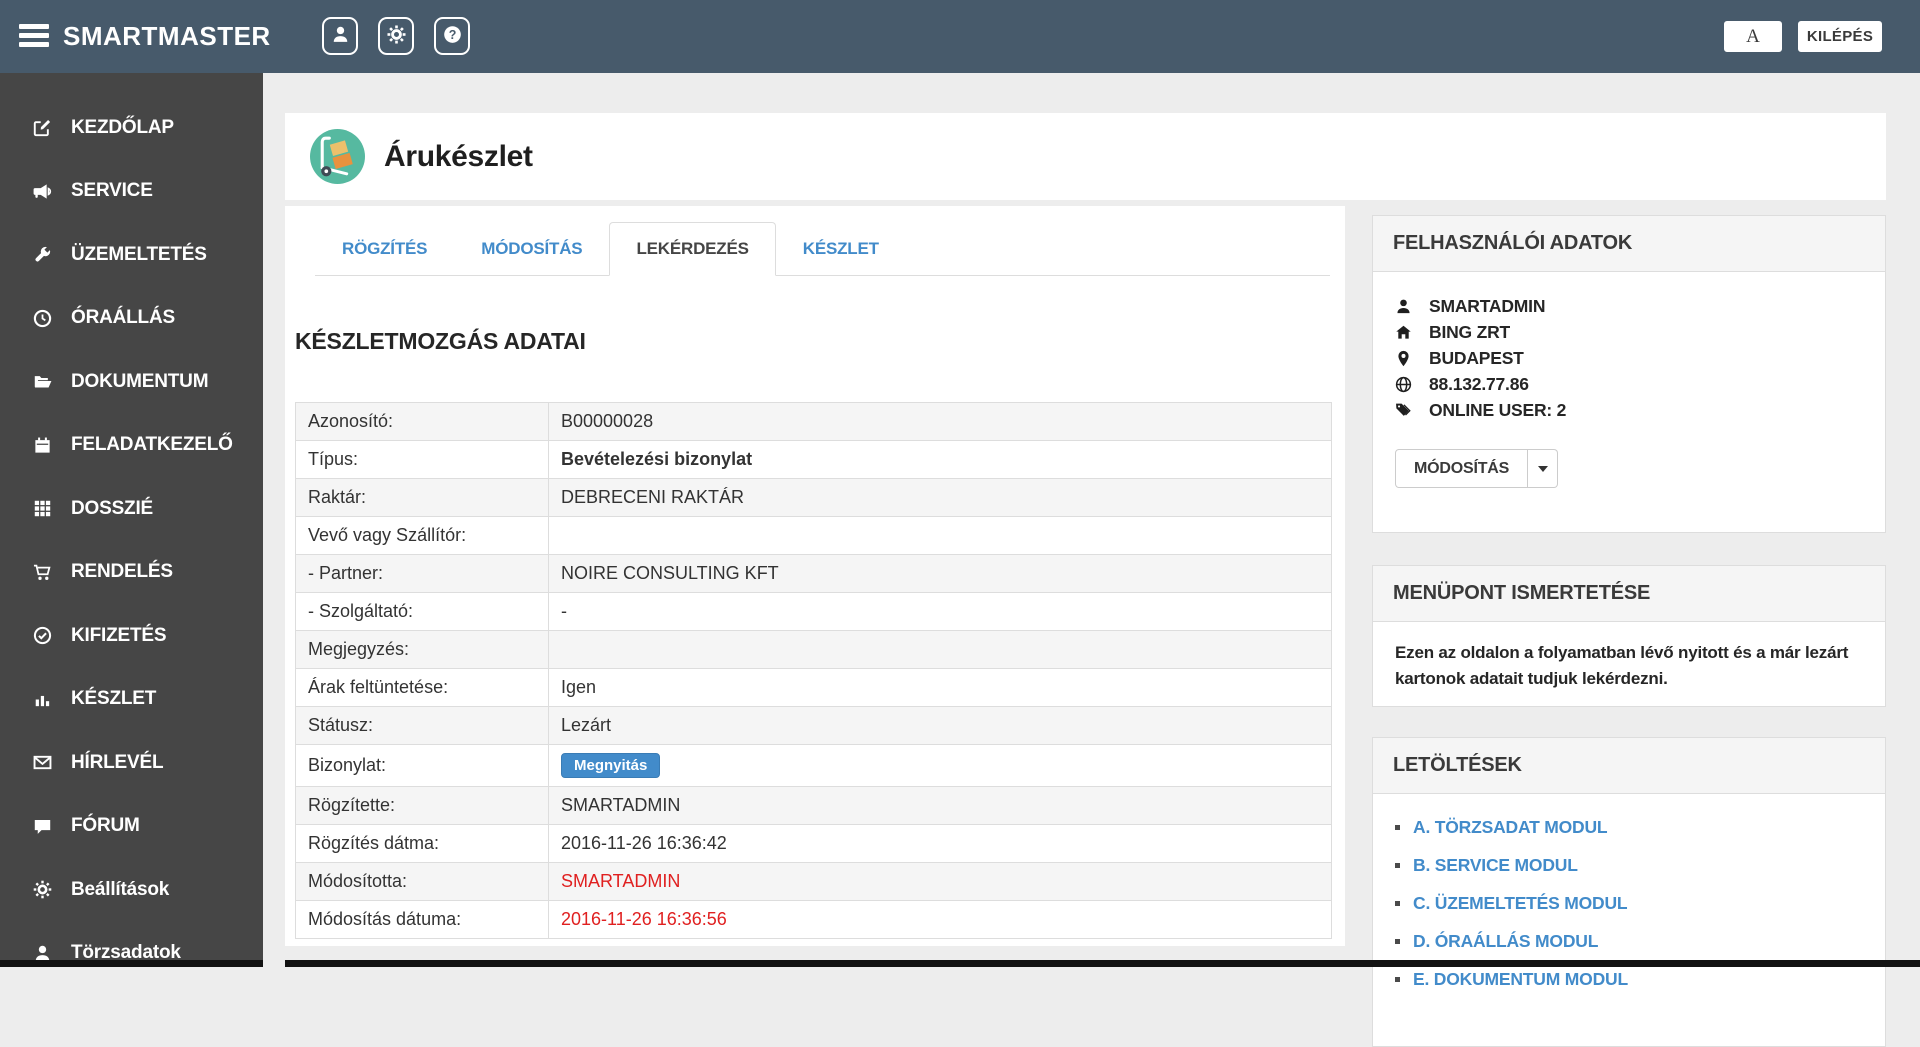 The height and width of the screenshot is (1047, 1920). Describe the element at coordinates (42, 381) in the screenshot. I see `folder-open-icon` at that location.